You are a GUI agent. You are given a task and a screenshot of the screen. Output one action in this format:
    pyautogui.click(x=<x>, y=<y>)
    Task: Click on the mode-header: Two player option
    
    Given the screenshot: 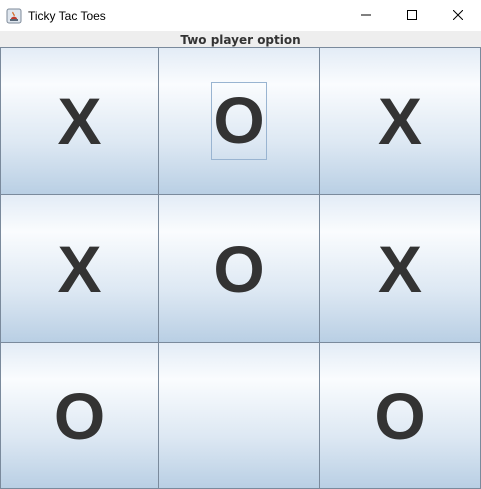 What is the action you would take?
    pyautogui.click(x=240, y=39)
    